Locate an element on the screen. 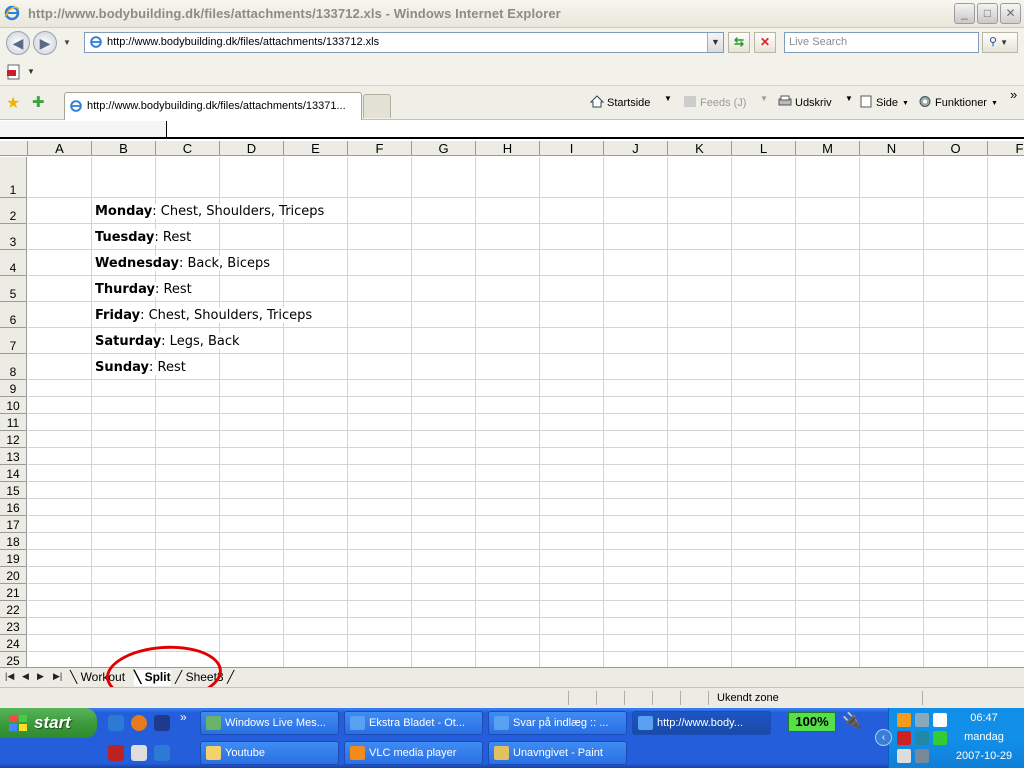 This screenshot has width=1024, height=768. feeds-button: Feeds (J) is located at coordinates (714, 102).